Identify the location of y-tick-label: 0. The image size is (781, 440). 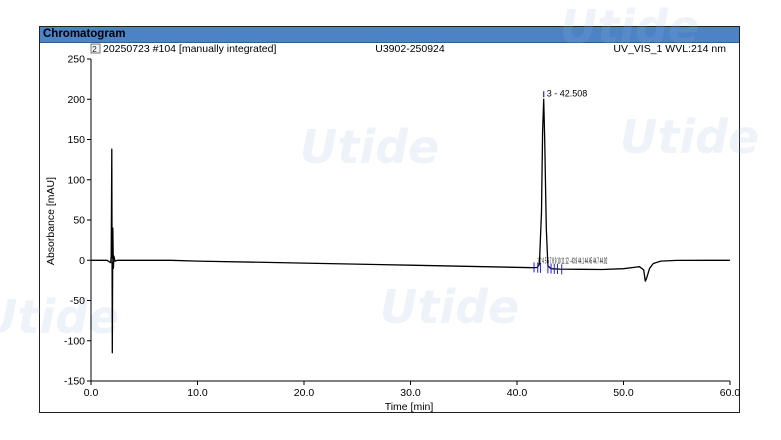
(82, 261).